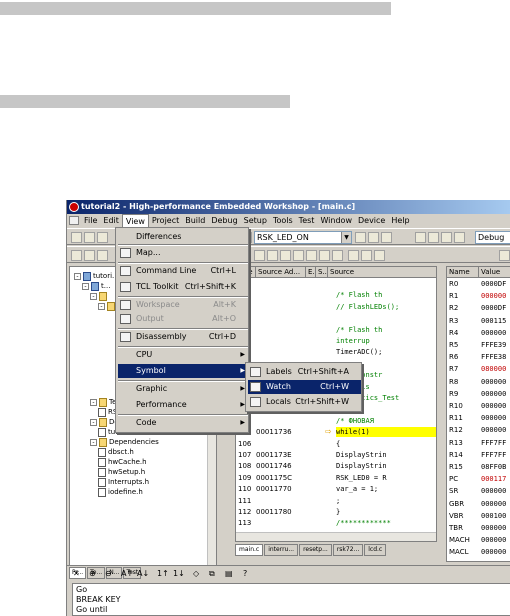 This screenshot has height=616, width=510. I want to click on tree-item: hwSetup.h, so click(121, 472).